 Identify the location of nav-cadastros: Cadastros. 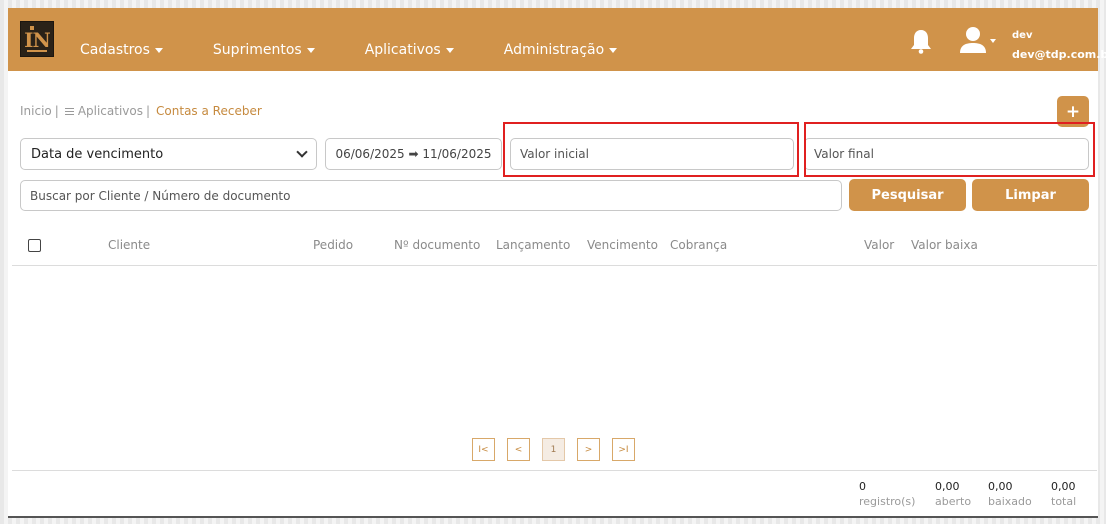
(121, 50).